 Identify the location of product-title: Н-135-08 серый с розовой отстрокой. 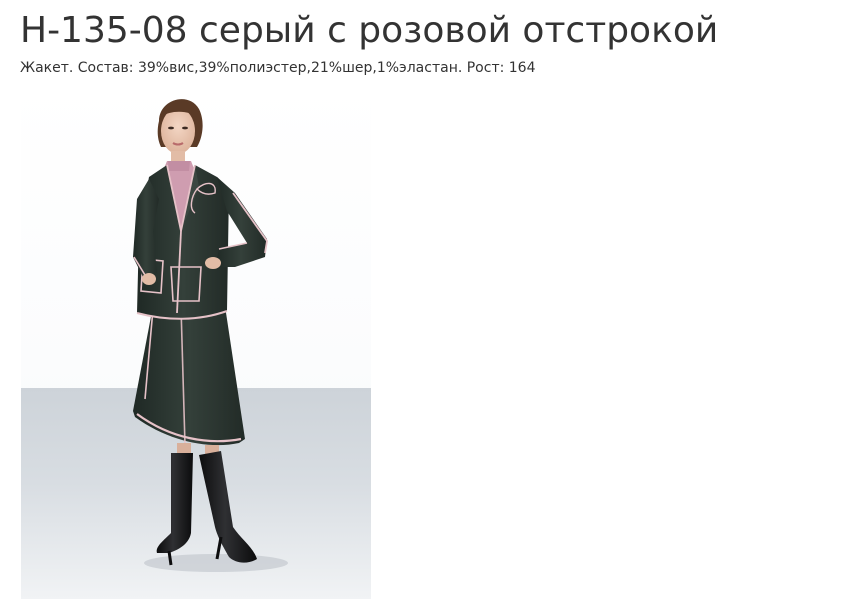
(369, 30).